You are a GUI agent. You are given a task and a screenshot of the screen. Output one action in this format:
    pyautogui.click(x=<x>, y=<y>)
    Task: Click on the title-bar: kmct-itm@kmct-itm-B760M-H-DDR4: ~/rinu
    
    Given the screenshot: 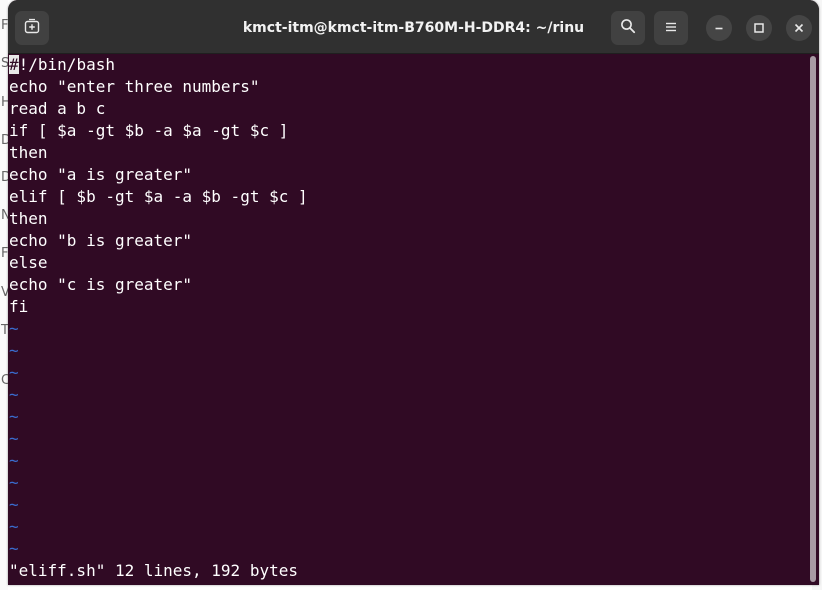 What is the action you would take?
    pyautogui.click(x=413, y=27)
    